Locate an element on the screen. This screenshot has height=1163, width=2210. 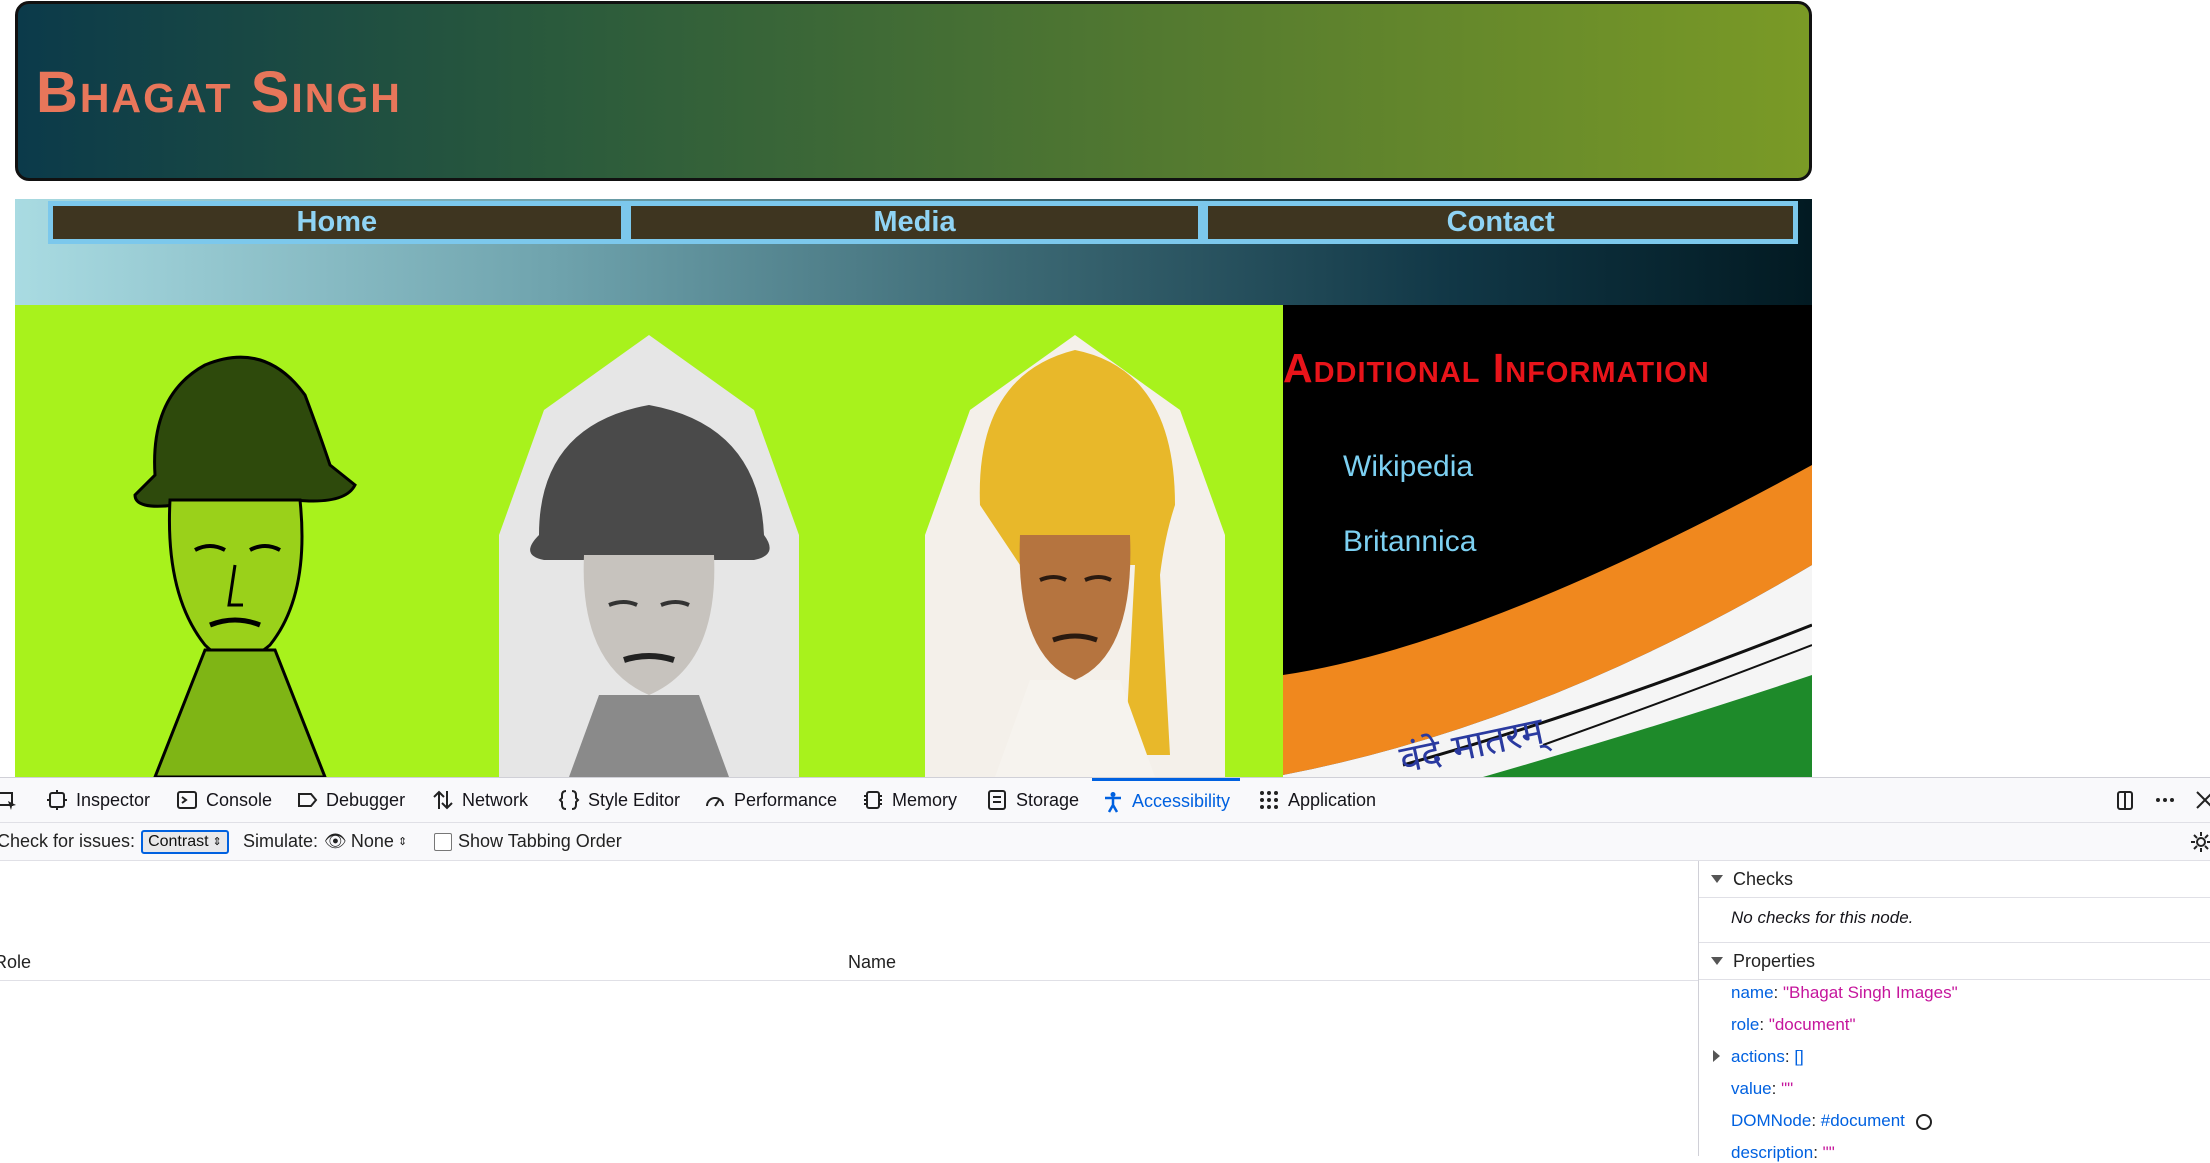
name-column-header: Name is located at coordinates (872, 962).